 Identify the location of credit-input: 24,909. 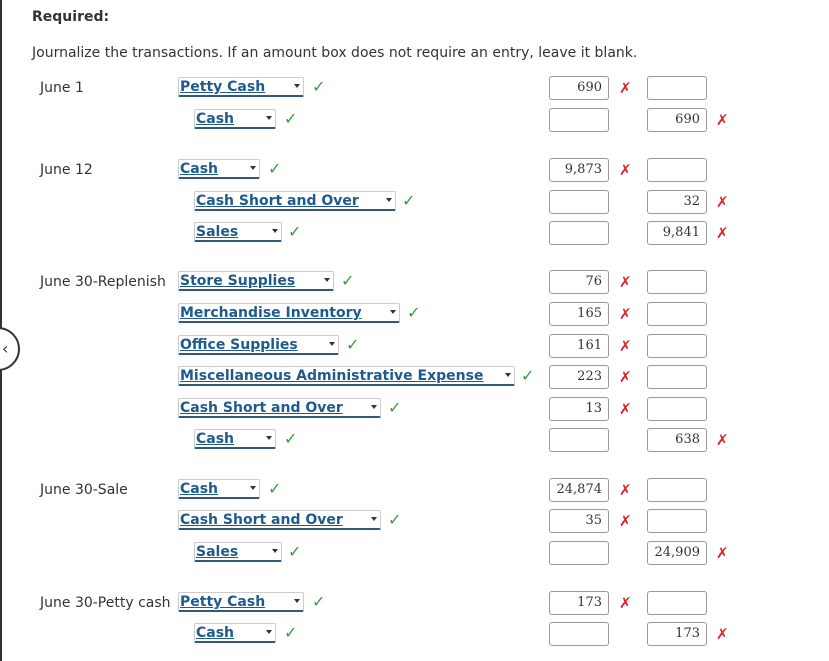
(677, 553).